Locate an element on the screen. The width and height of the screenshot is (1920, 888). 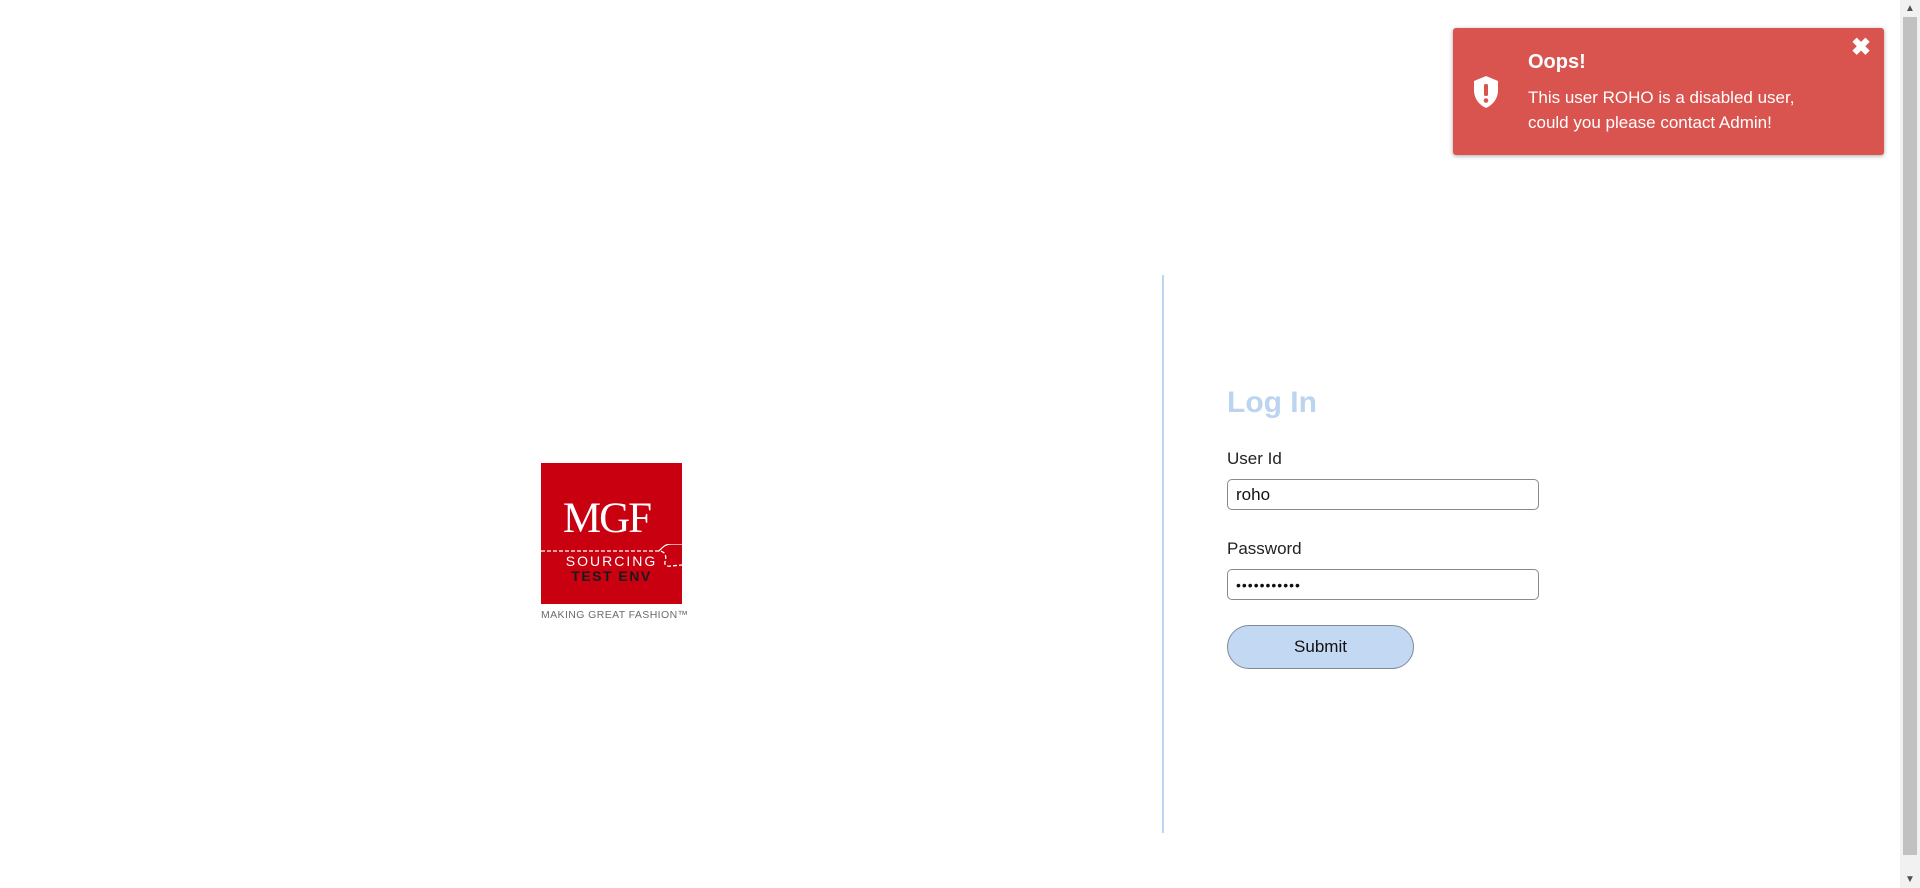
logo-brand-text: MGF is located at coordinates (607, 518).